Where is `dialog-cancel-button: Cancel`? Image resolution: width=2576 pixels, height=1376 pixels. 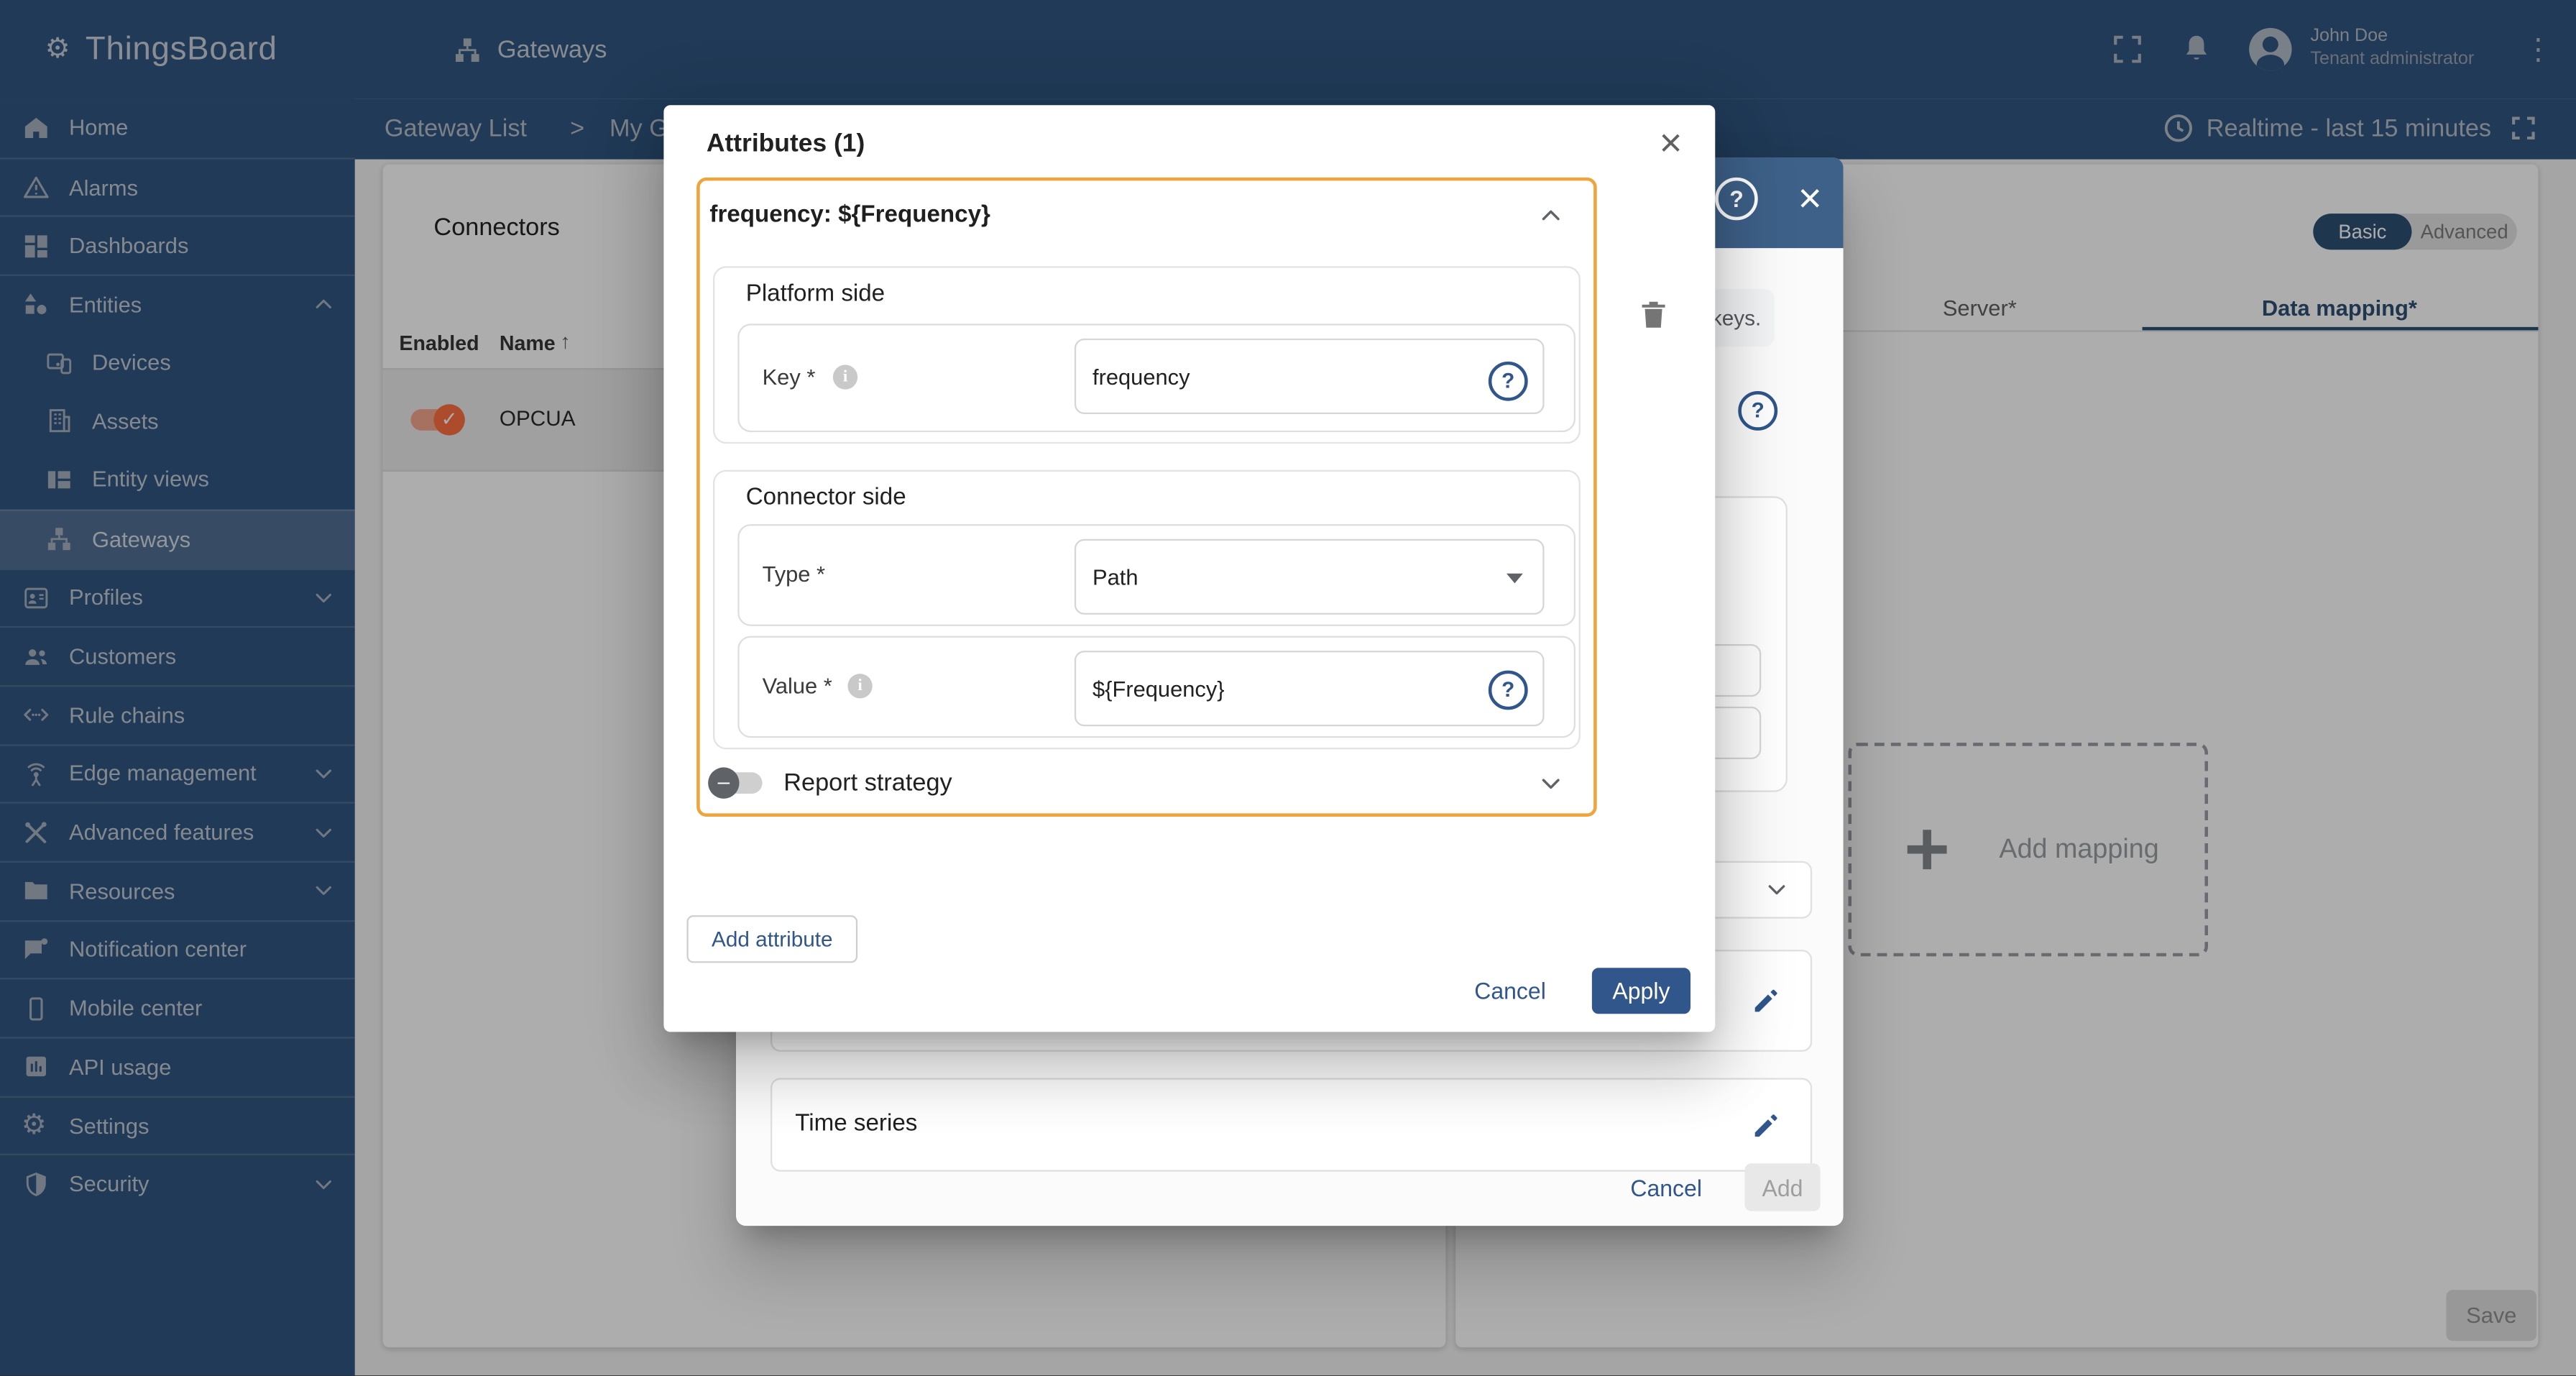 dialog-cancel-button: Cancel is located at coordinates (1666, 1187).